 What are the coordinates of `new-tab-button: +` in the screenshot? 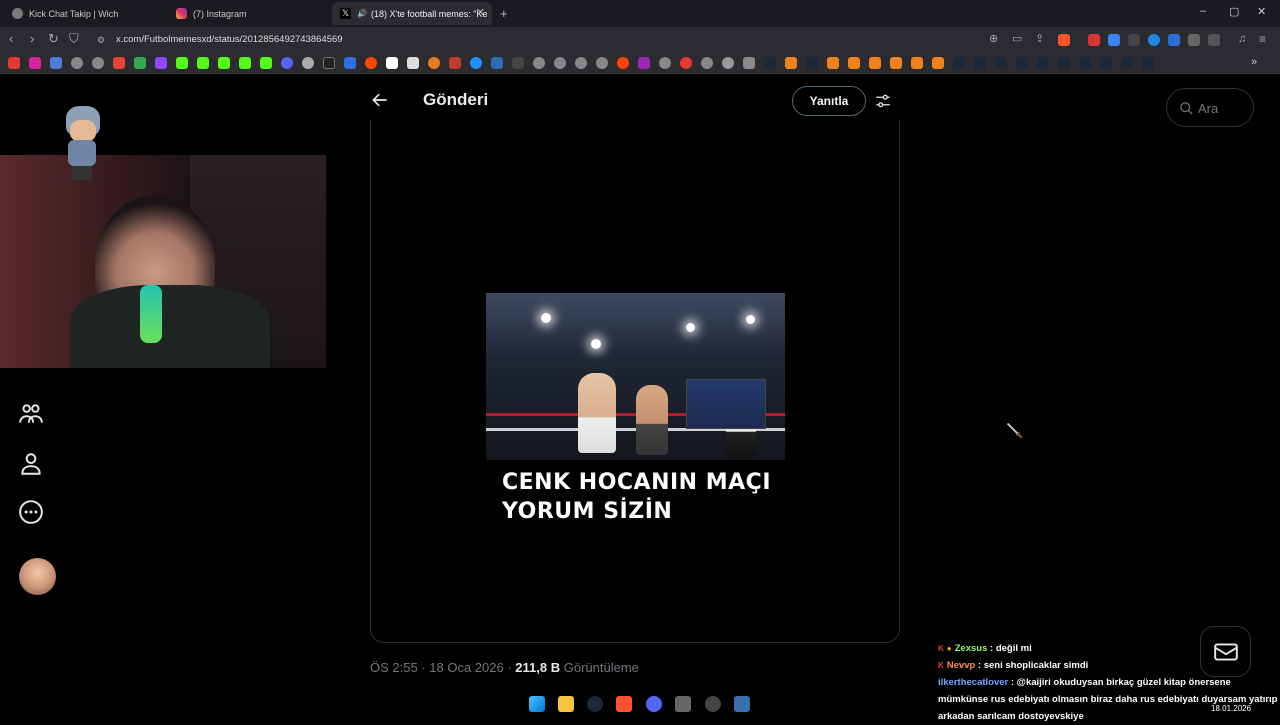 It's located at (504, 13).